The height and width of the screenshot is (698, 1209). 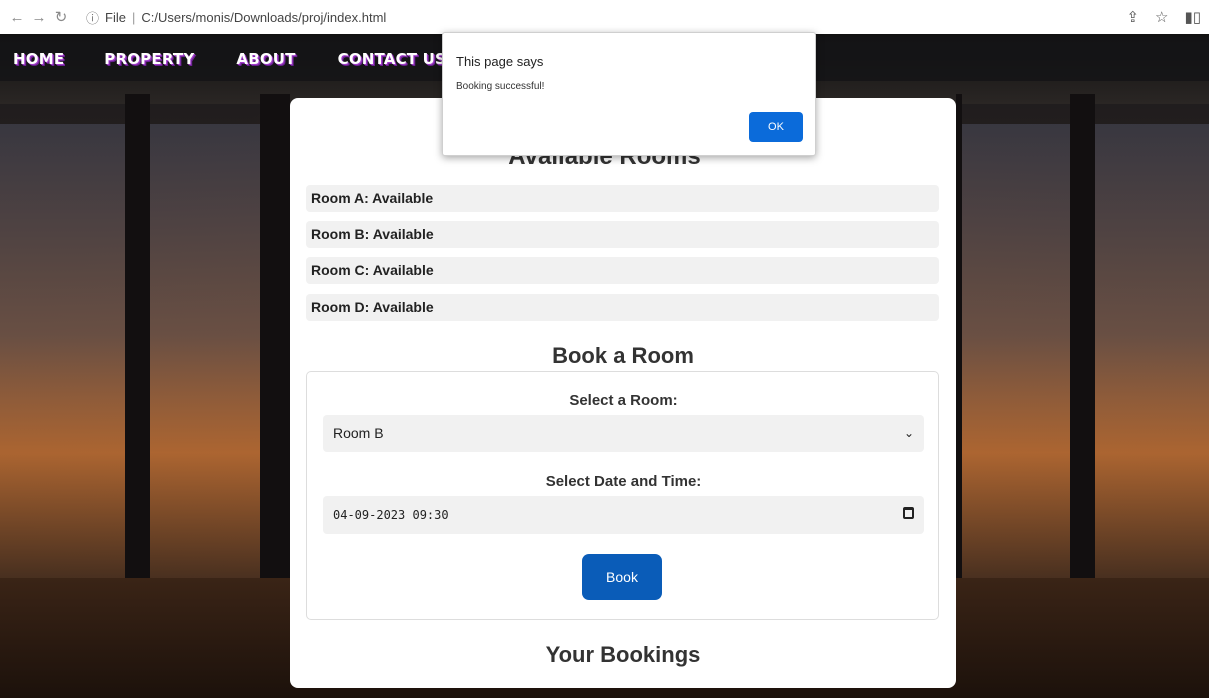 I want to click on back-icon: ←, so click(x=17, y=17).